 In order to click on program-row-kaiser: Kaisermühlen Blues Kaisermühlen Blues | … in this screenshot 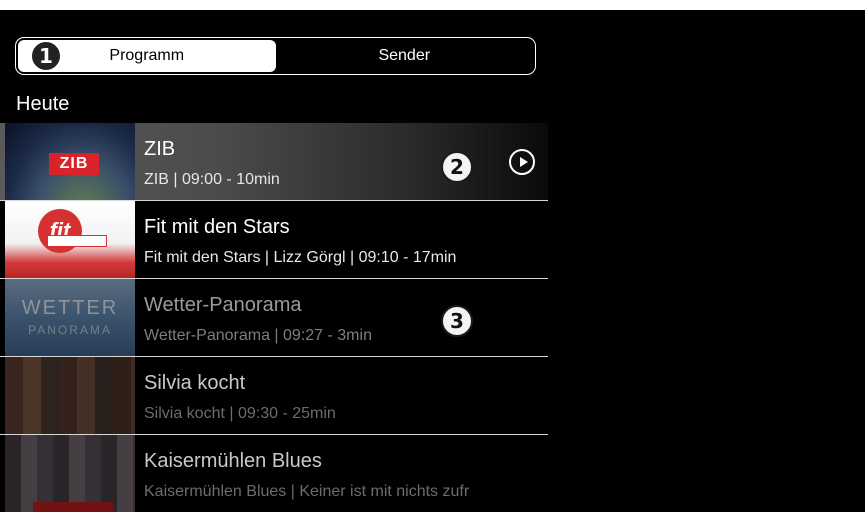, I will do `click(274, 473)`.